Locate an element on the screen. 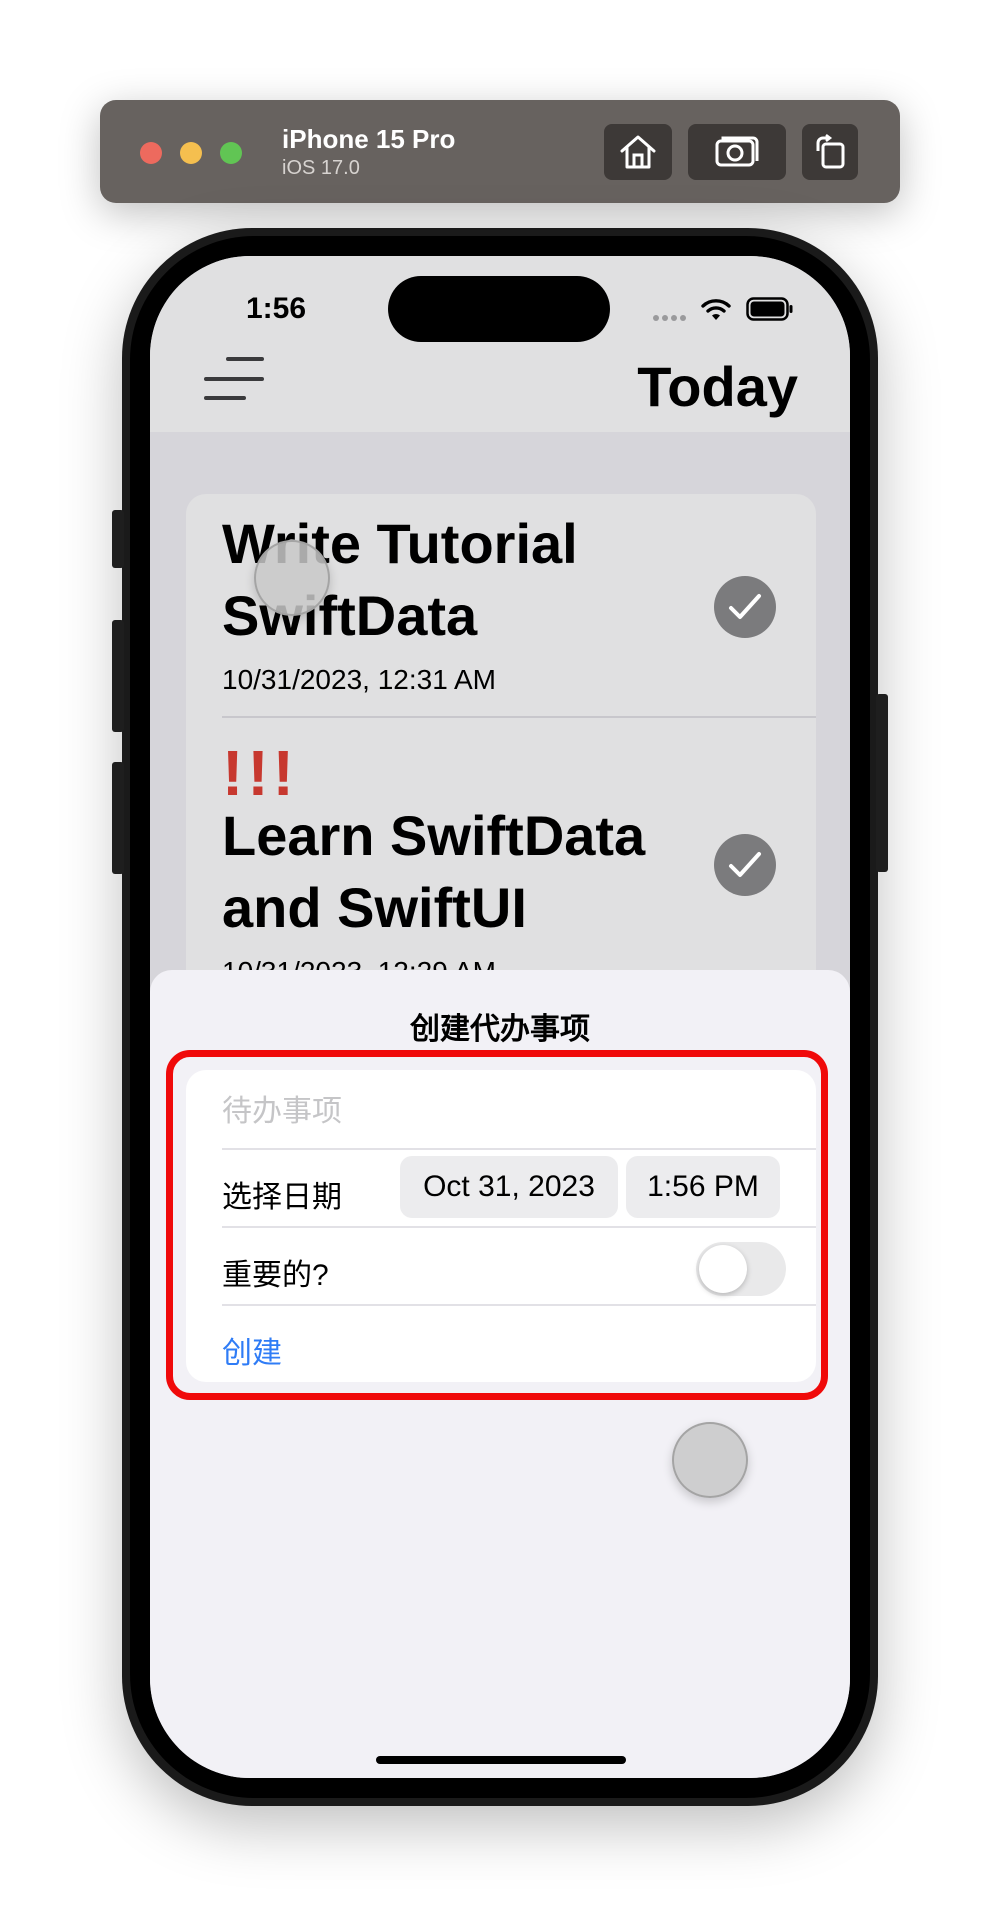  priority-marker: !!! is located at coordinates (260, 773).